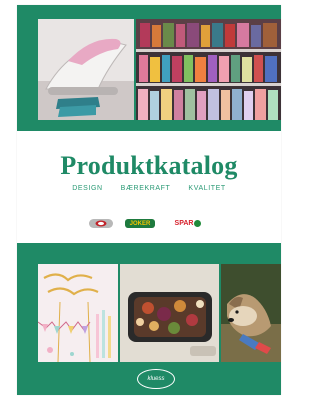  What do you see at coordinates (169, 313) in the screenshot?
I see `food-photo` at bounding box center [169, 313].